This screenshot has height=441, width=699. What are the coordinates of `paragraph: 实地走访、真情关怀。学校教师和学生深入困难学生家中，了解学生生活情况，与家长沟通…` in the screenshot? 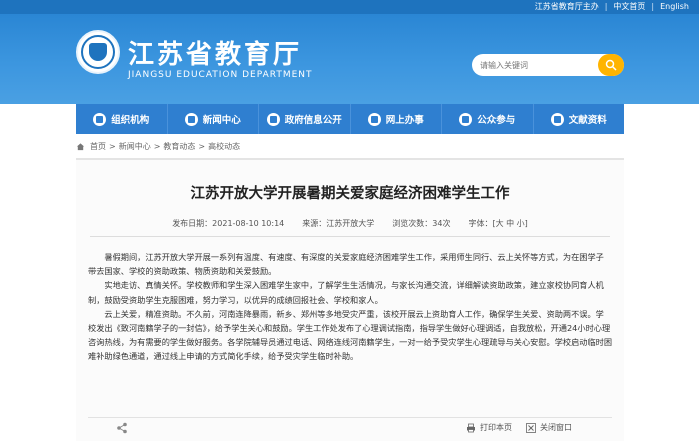 It's located at (346, 292).